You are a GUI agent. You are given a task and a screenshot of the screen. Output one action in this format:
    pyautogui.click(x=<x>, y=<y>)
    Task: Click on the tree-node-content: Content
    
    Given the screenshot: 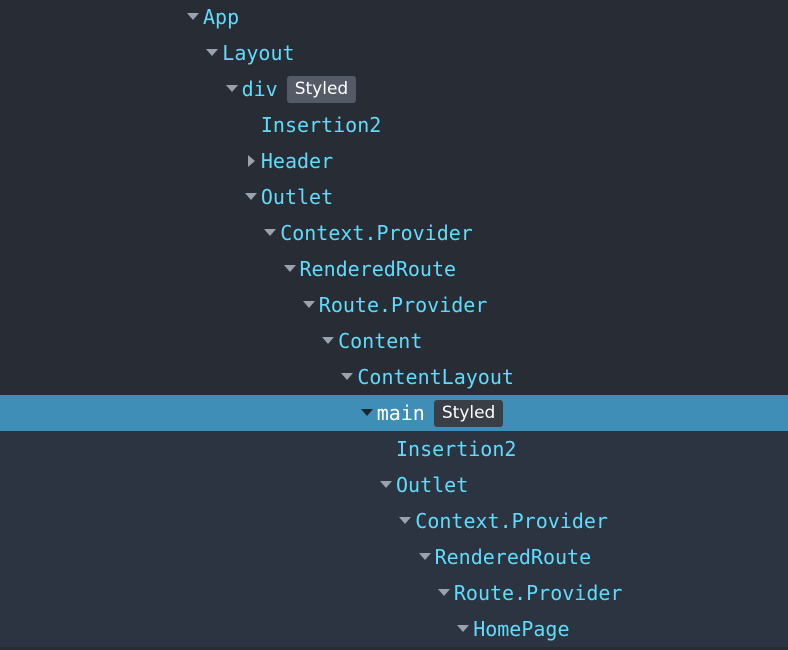 What is the action you would take?
    pyautogui.click(x=394, y=341)
    